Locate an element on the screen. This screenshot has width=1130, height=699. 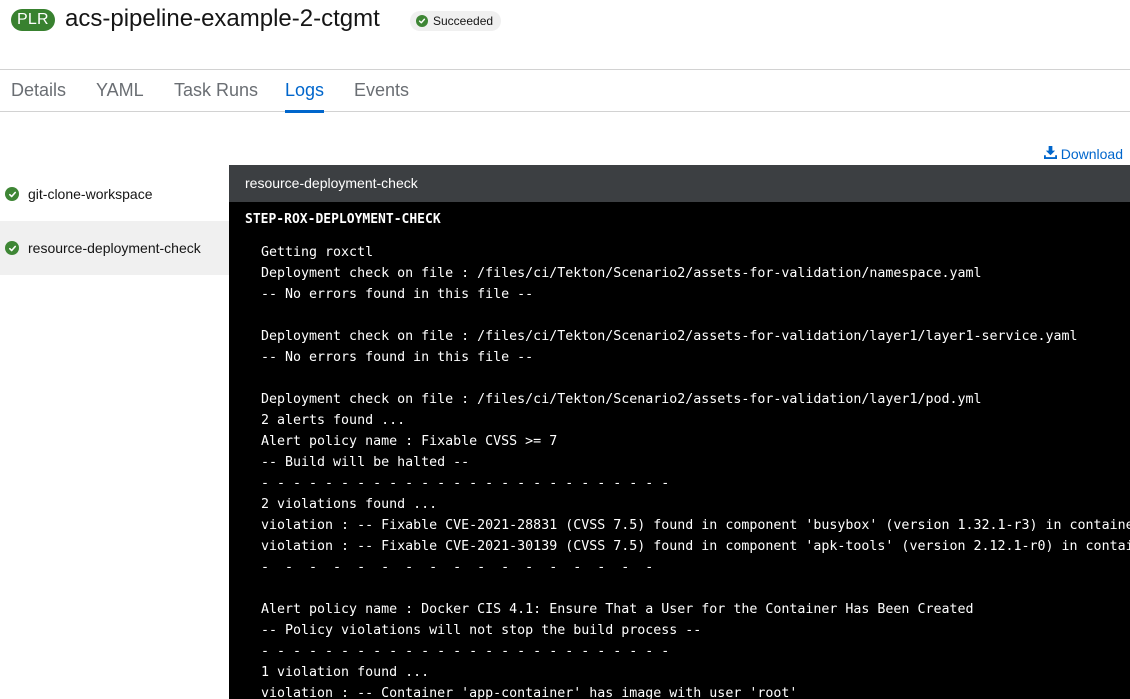
status-label: Succeeded is located at coordinates (463, 21).